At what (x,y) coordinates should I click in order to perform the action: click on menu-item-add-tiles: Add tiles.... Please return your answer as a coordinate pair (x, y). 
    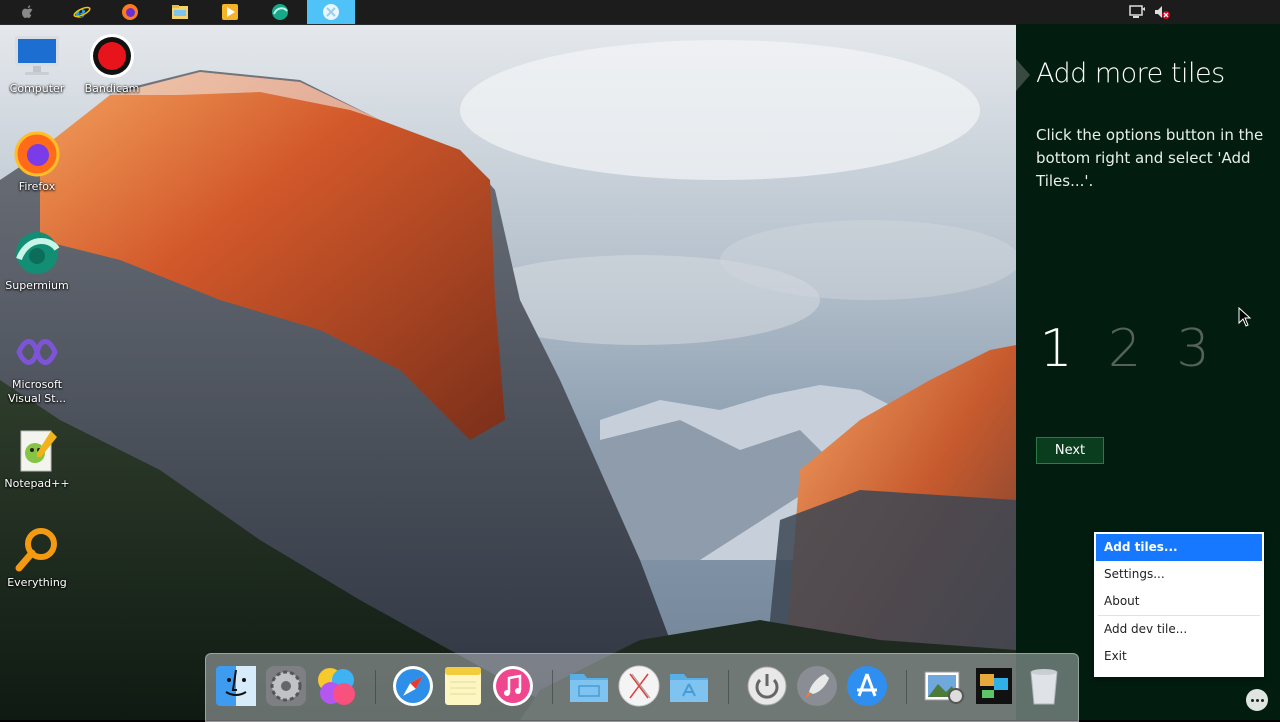
    Looking at the image, I should click on (1179, 547).